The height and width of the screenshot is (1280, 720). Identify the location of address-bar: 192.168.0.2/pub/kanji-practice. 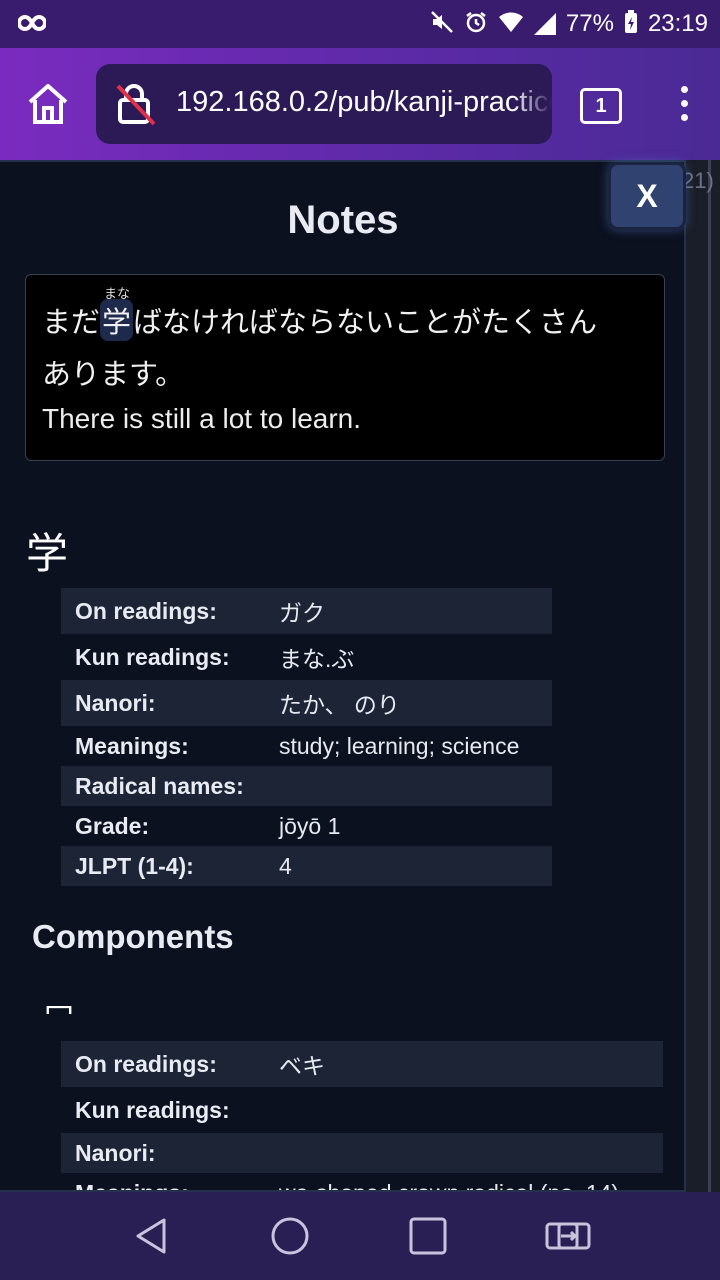
(324, 104).